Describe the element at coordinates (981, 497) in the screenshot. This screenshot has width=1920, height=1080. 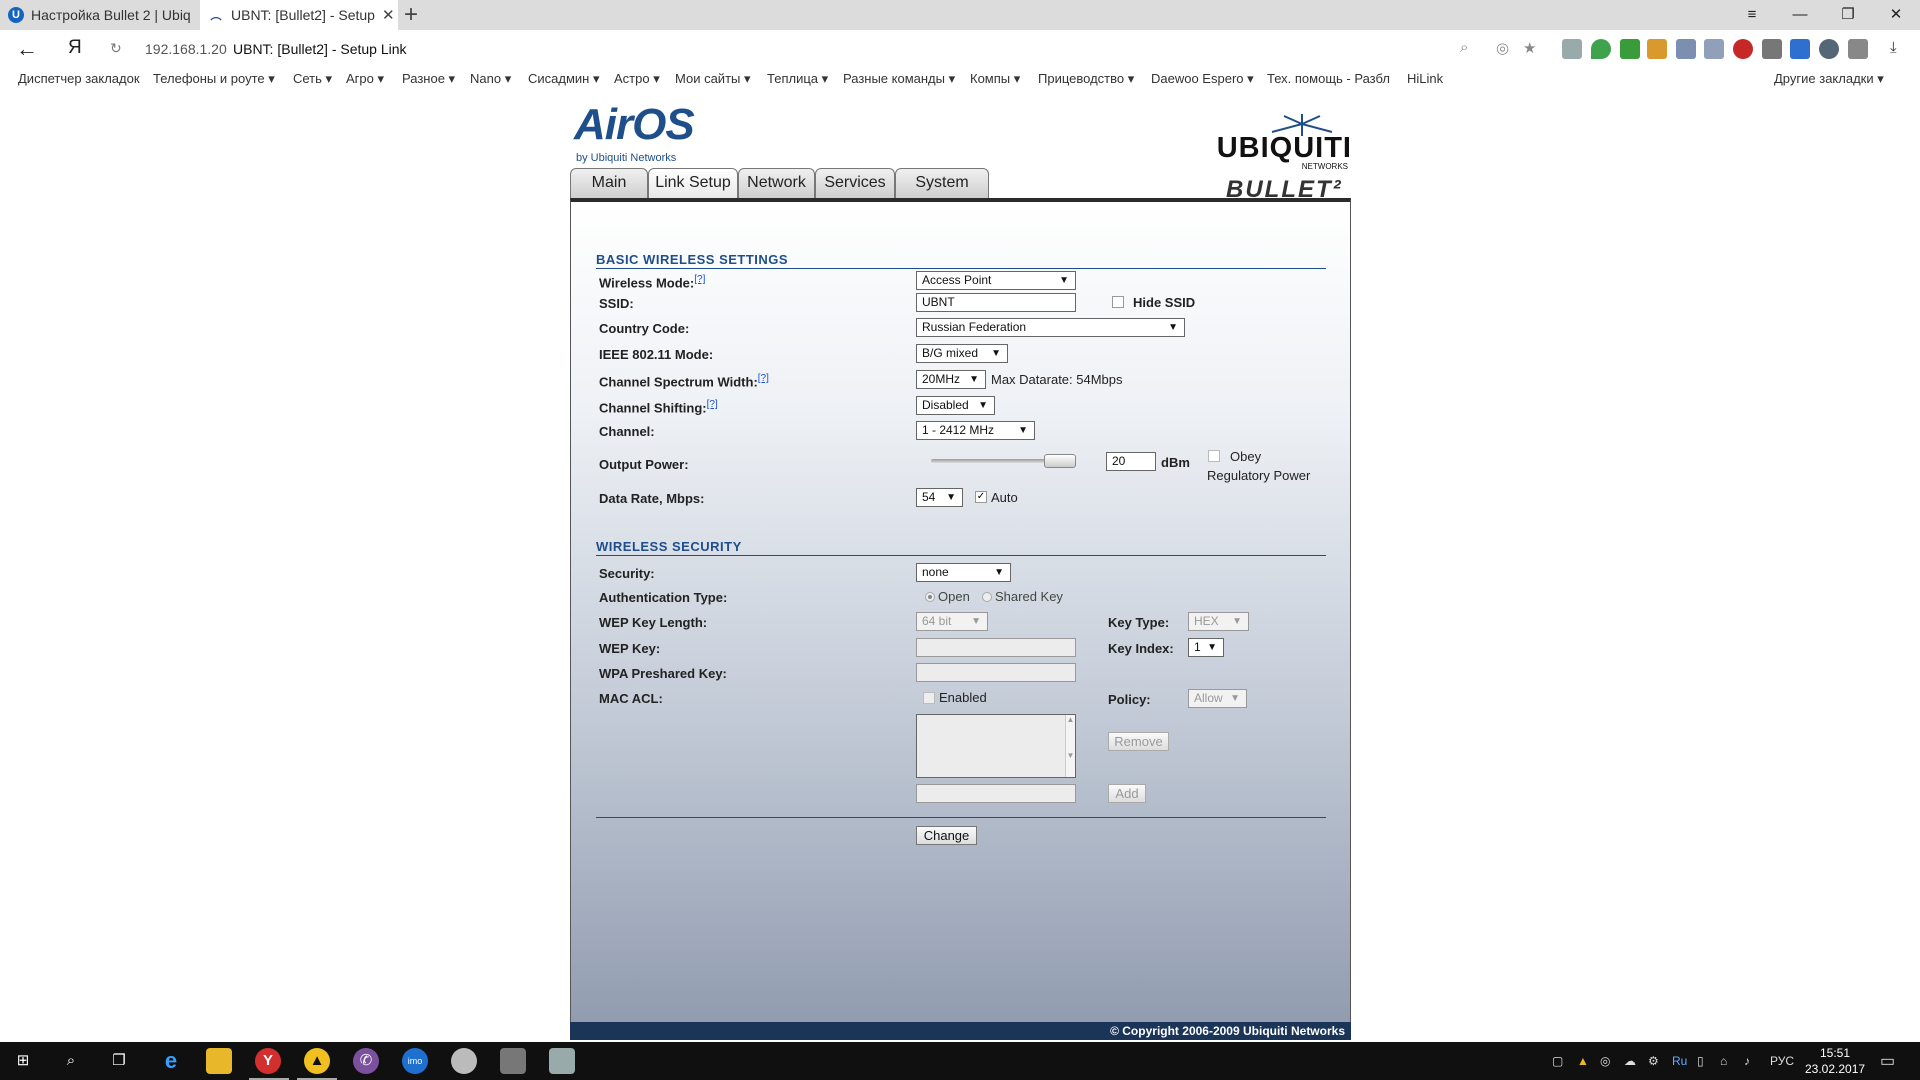
I see `auto-rate-checkbox: ✓` at that location.